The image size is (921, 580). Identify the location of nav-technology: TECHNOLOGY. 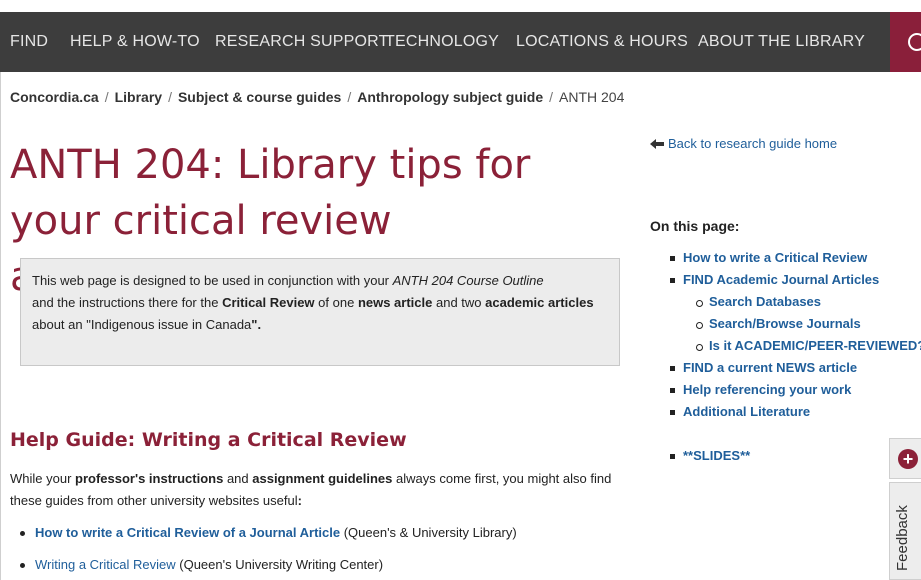
(442, 42).